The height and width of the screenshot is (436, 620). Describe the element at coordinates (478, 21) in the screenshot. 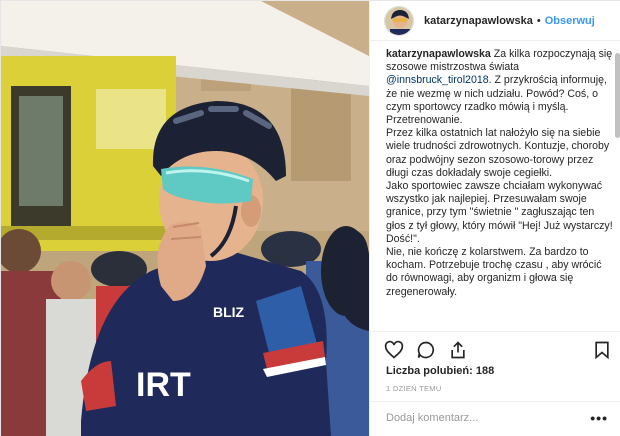

I see `header-username: katarzynapawlowska` at that location.